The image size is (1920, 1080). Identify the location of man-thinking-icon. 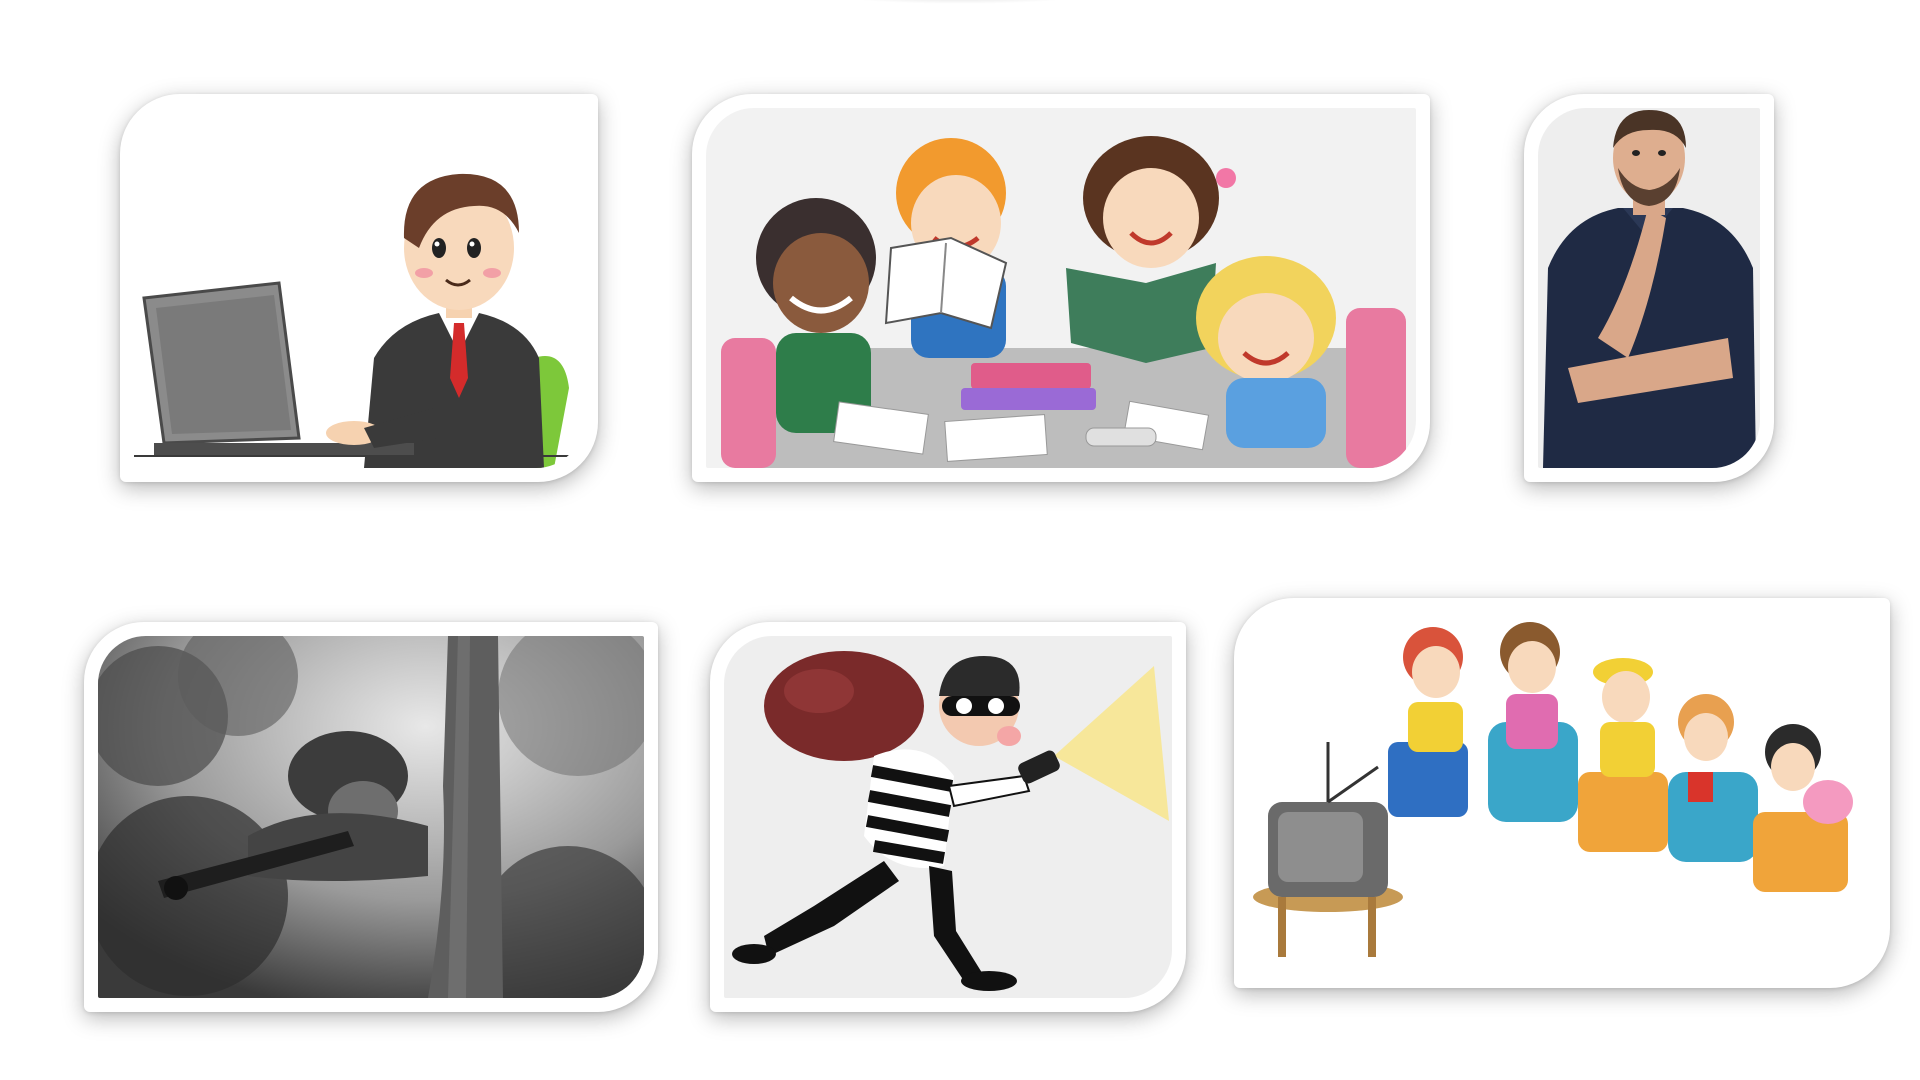
(1649, 288).